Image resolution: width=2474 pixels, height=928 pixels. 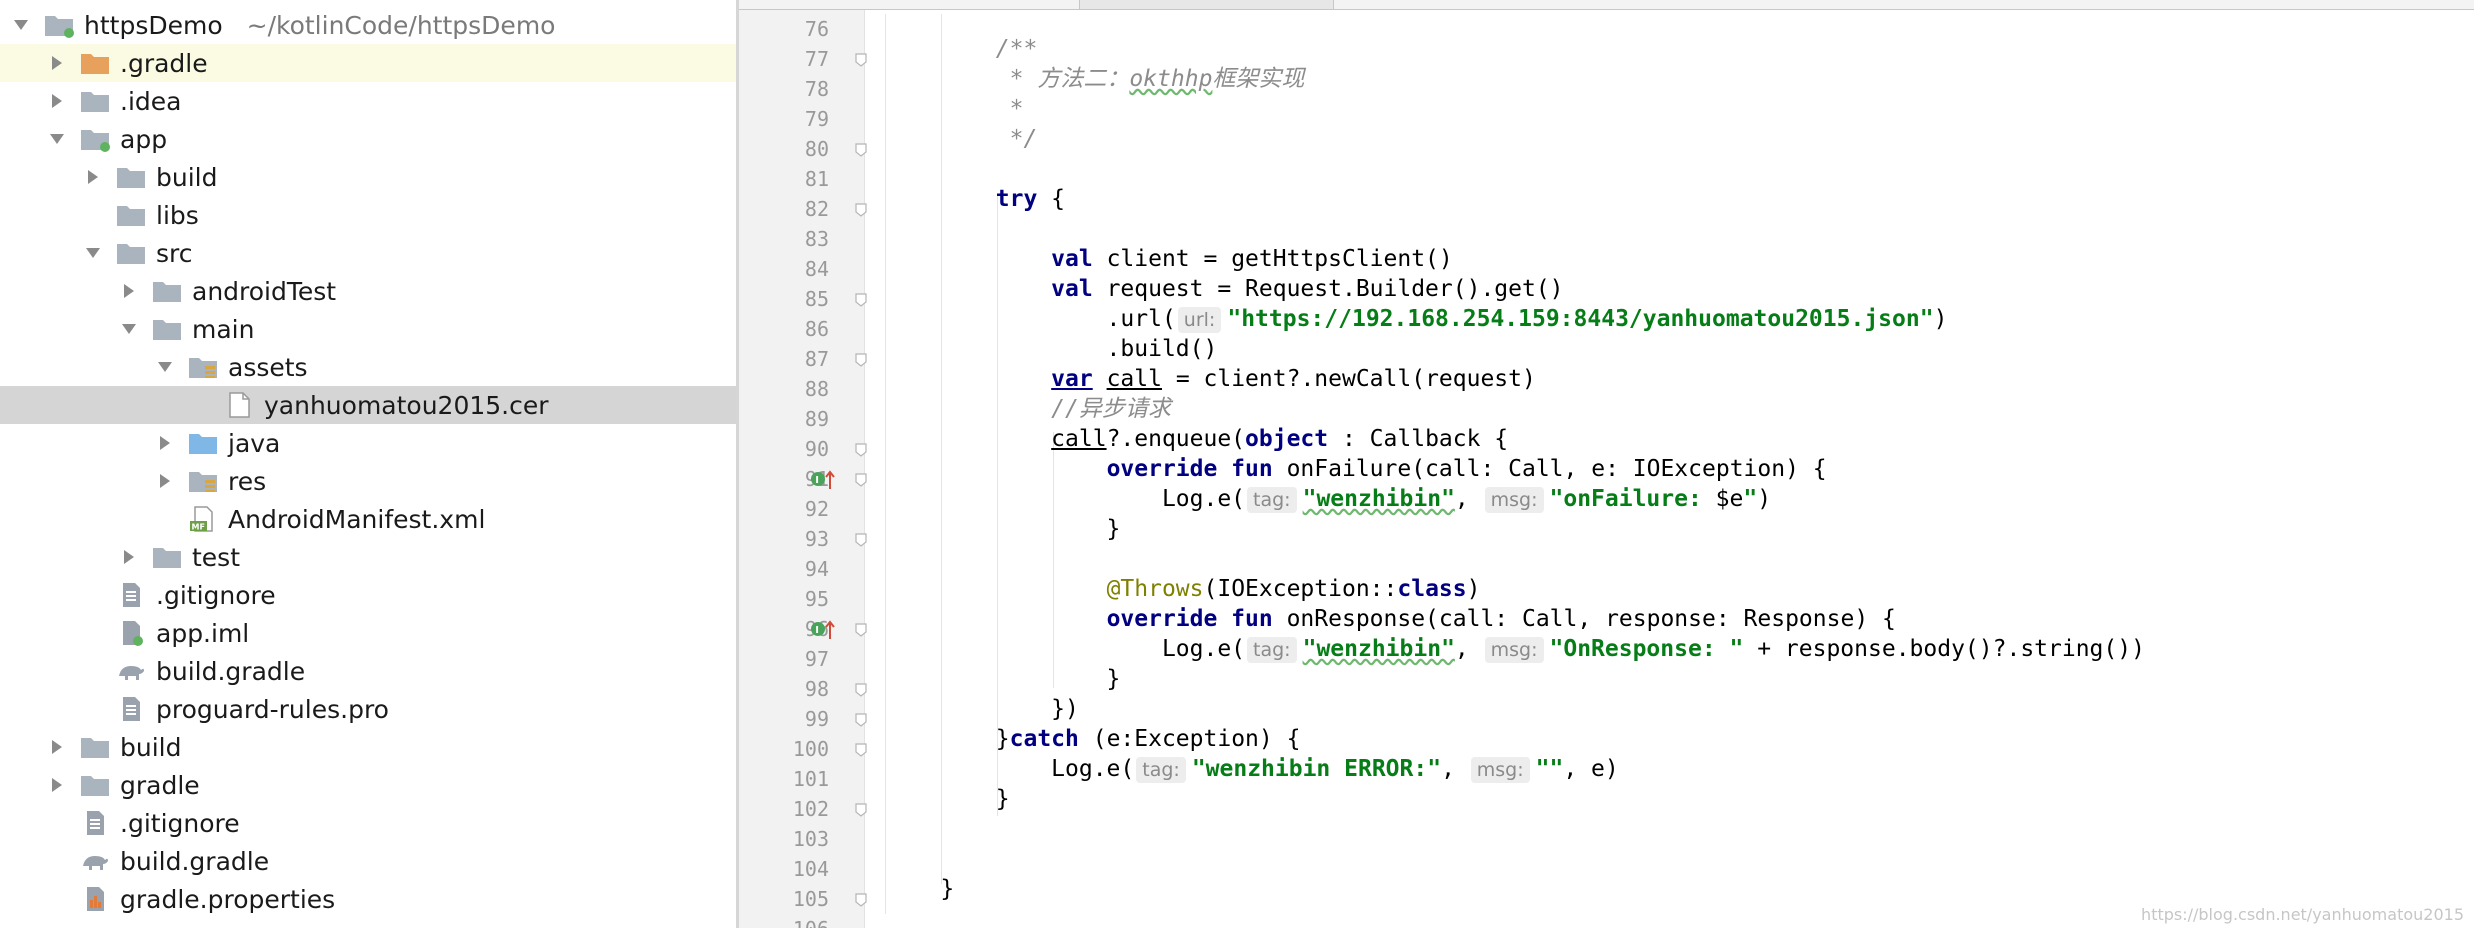 I want to click on tree-item: app.iml, so click(x=368, y=633).